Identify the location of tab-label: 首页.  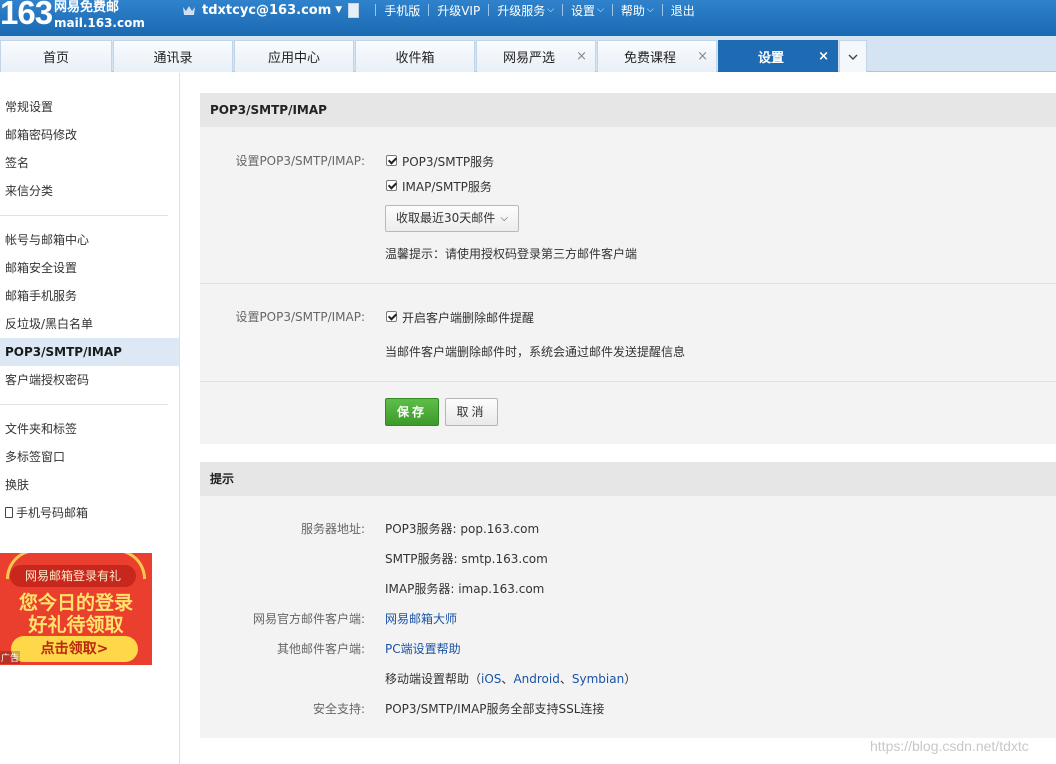
(55, 58).